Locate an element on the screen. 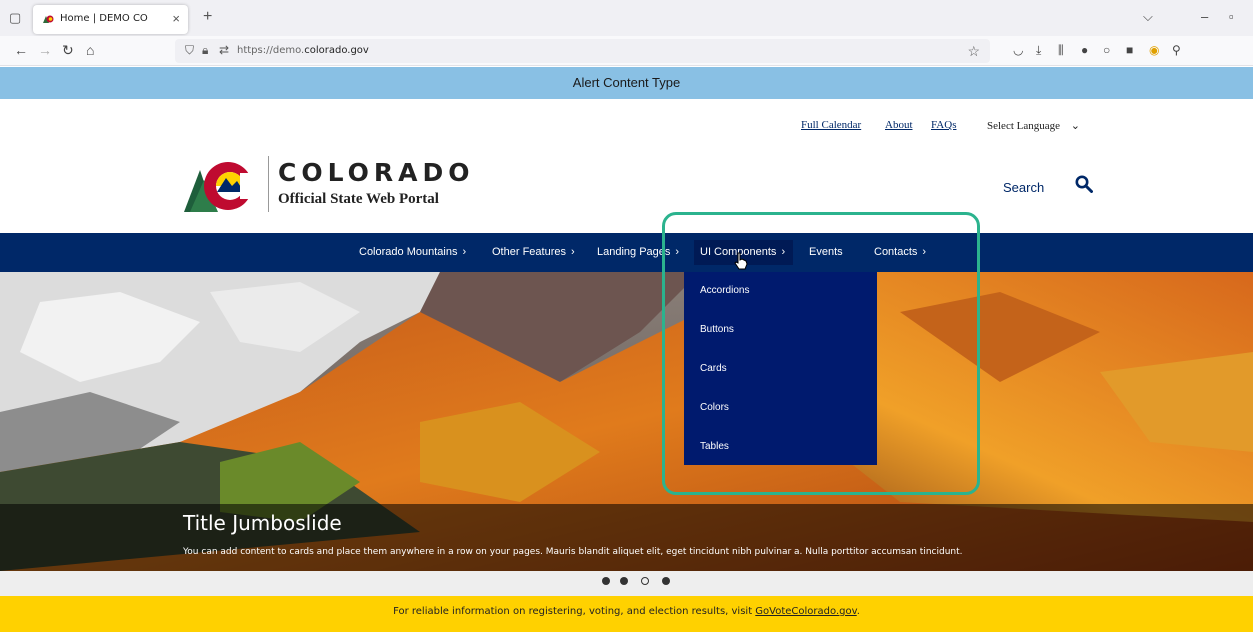  library-icon: ⫼ is located at coordinates (1061, 50).